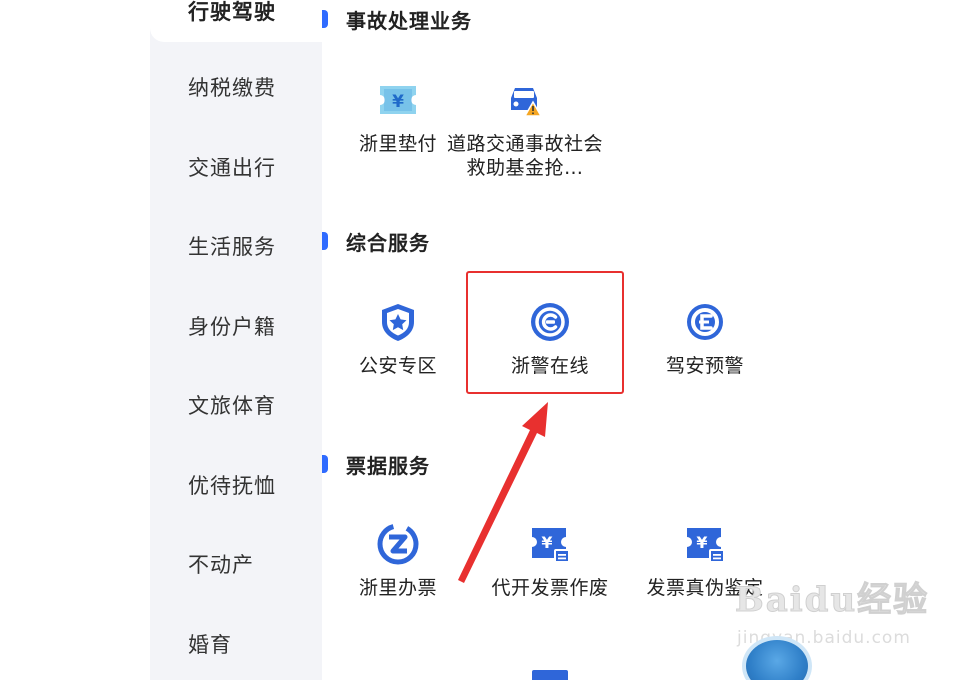  I want to click on invoice-void-icon: ¥, so click(551, 545).